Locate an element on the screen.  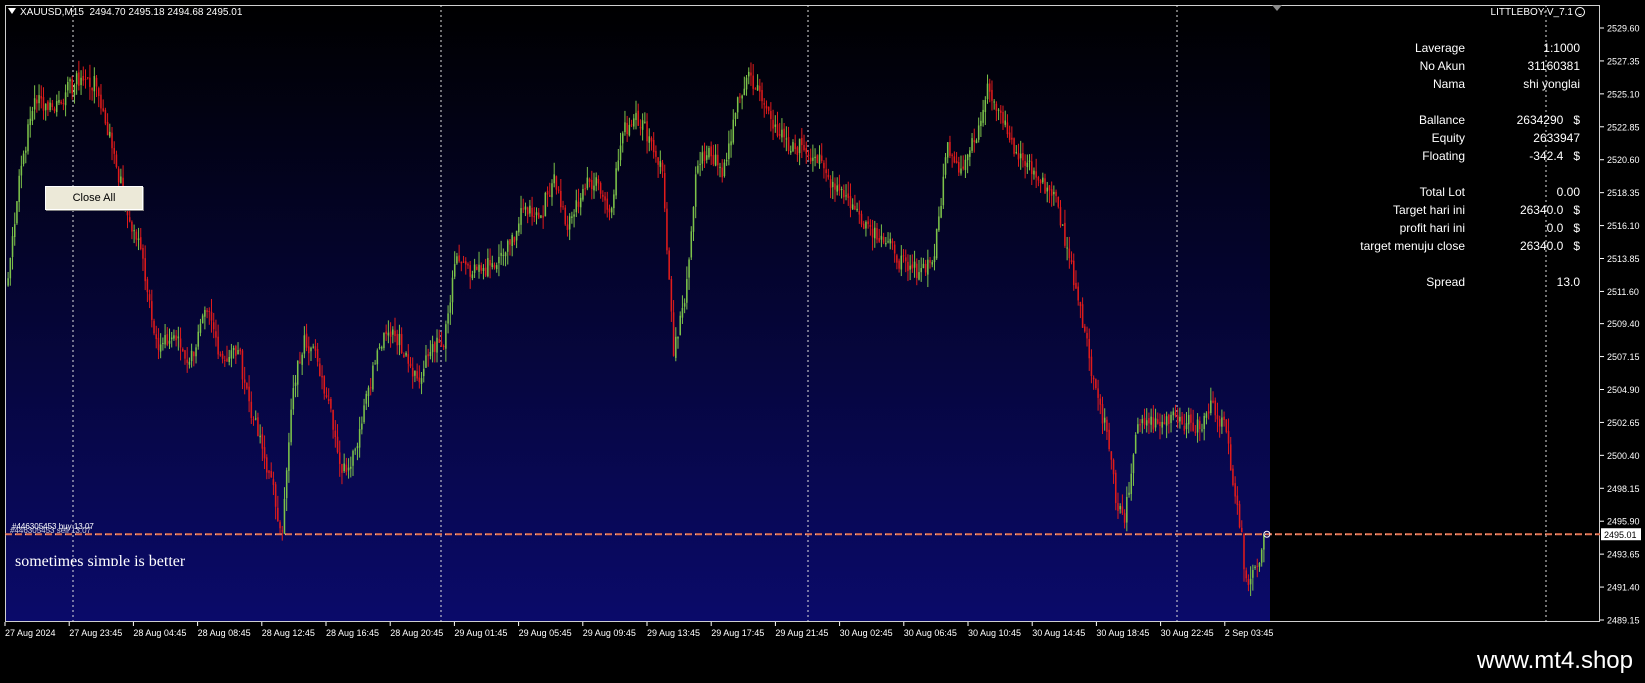
order-line-label-secondary: #446305453 sell 13.07 is located at coordinates (50, 530).